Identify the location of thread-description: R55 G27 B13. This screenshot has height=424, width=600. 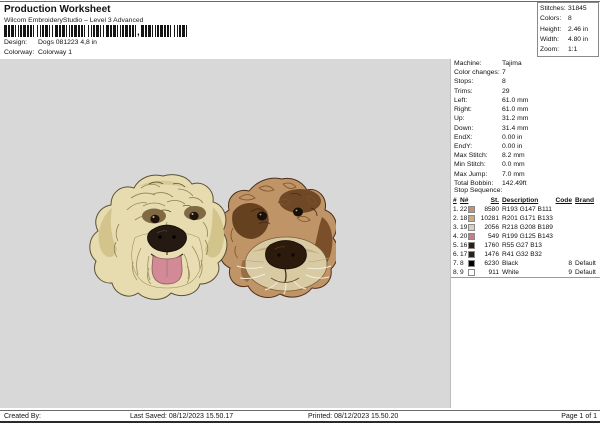
(522, 245).